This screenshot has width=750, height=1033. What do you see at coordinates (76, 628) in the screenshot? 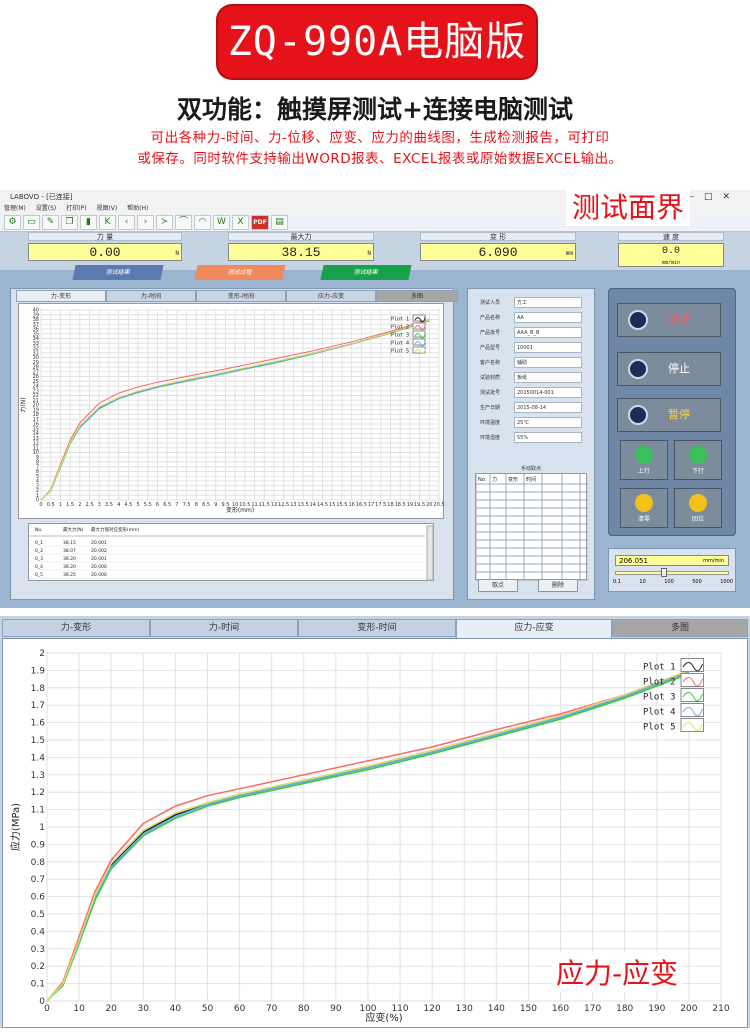
I see `bottom-tab-force-deform: 力-变形` at bounding box center [76, 628].